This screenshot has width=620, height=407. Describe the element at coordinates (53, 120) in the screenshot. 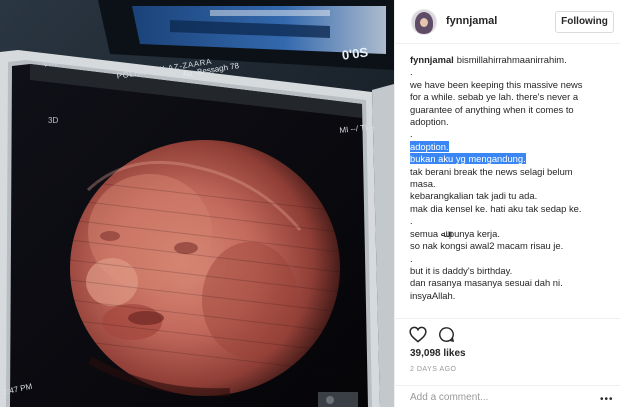

I see `monitor-mode-label: 3D` at that location.